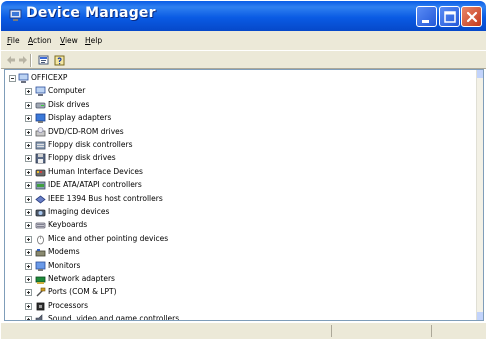 The width and height of the screenshot is (489, 339). What do you see at coordinates (12, 78) in the screenshot?
I see `collapse-toggle` at bounding box center [12, 78].